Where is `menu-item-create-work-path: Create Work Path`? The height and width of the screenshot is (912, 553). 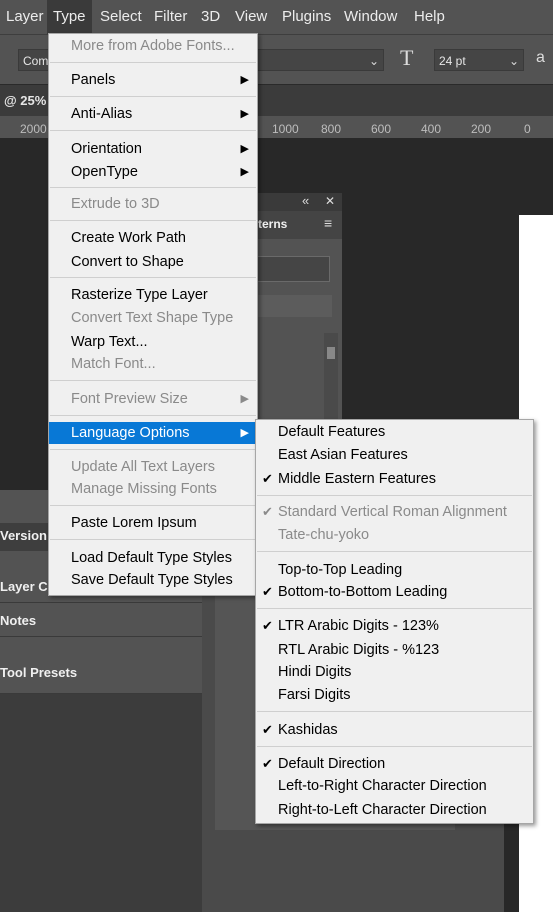
menu-item-create-work-path: Create Work Path is located at coordinates (153, 238).